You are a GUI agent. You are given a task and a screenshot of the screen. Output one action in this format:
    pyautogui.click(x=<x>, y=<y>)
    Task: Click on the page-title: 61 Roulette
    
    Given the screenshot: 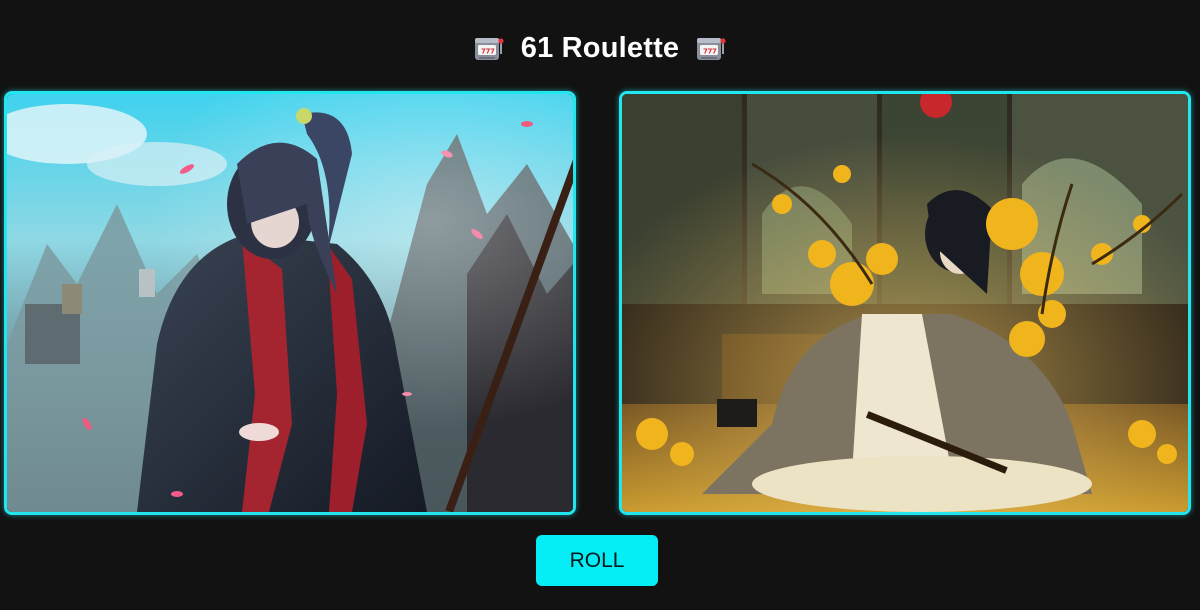 What is the action you would take?
    pyautogui.click(x=600, y=47)
    